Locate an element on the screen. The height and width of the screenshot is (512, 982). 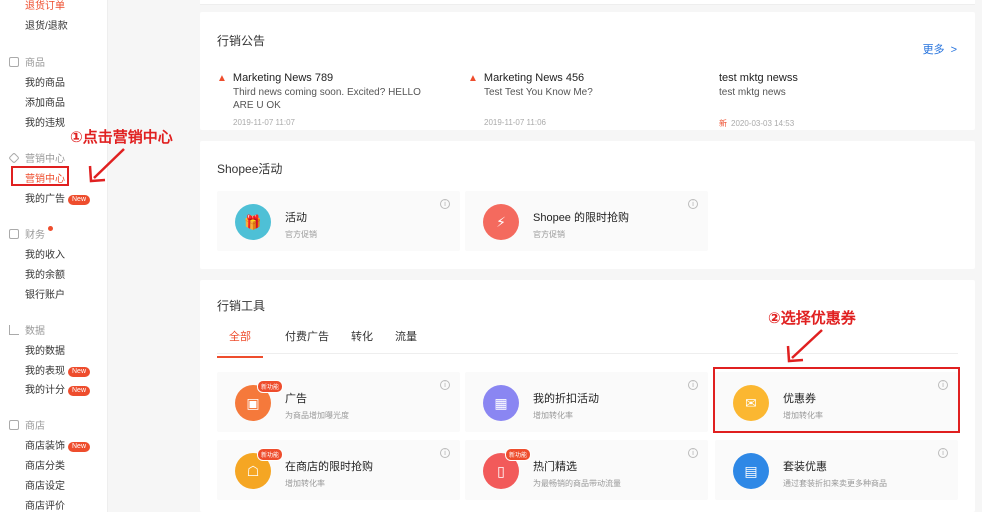
sidebar-item-violations: 我的违规 is located at coordinates (45, 121).